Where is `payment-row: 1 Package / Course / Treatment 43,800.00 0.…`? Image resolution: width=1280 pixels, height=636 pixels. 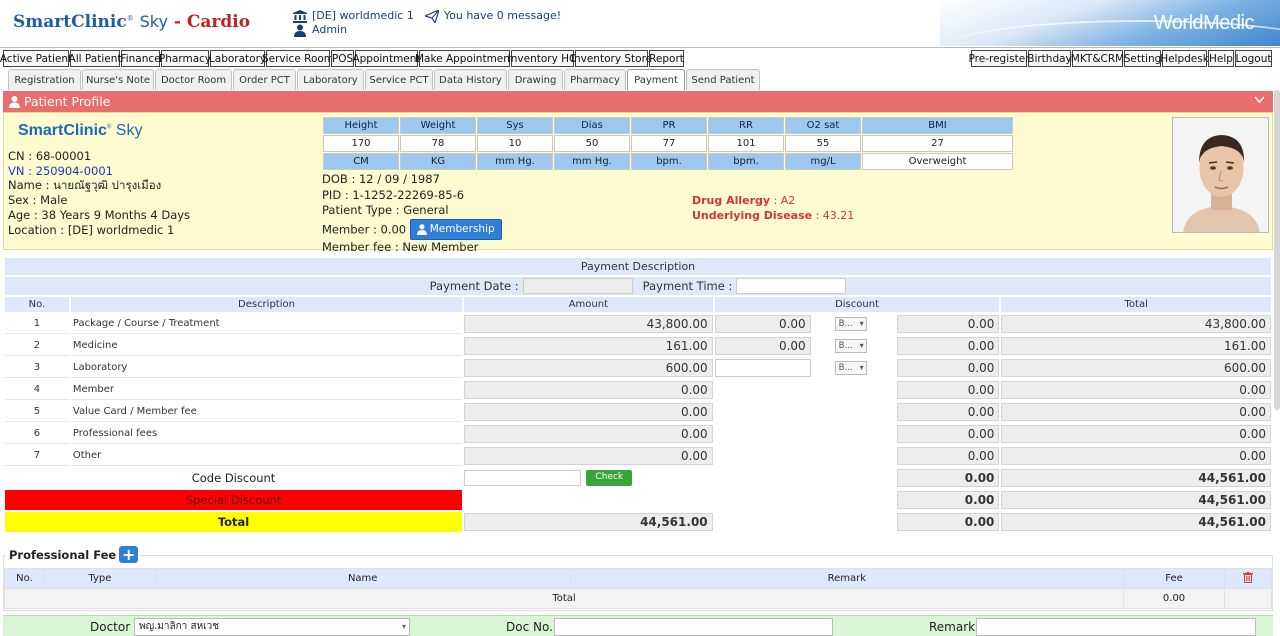
payment-row: 1 Package / Course / Treatment 43,800.00 0.… is located at coordinates (638, 324).